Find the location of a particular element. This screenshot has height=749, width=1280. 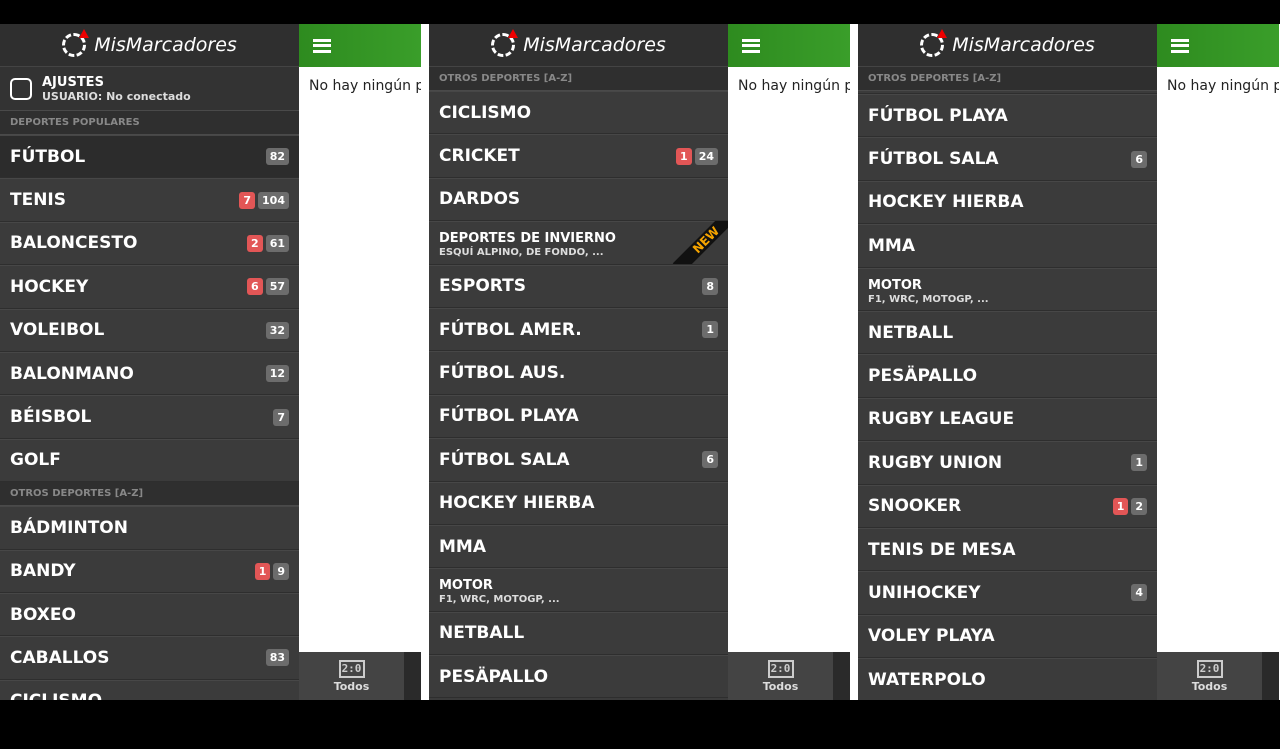

sport-name-wrap: VOLEY PLAYA is located at coordinates (1007, 636).